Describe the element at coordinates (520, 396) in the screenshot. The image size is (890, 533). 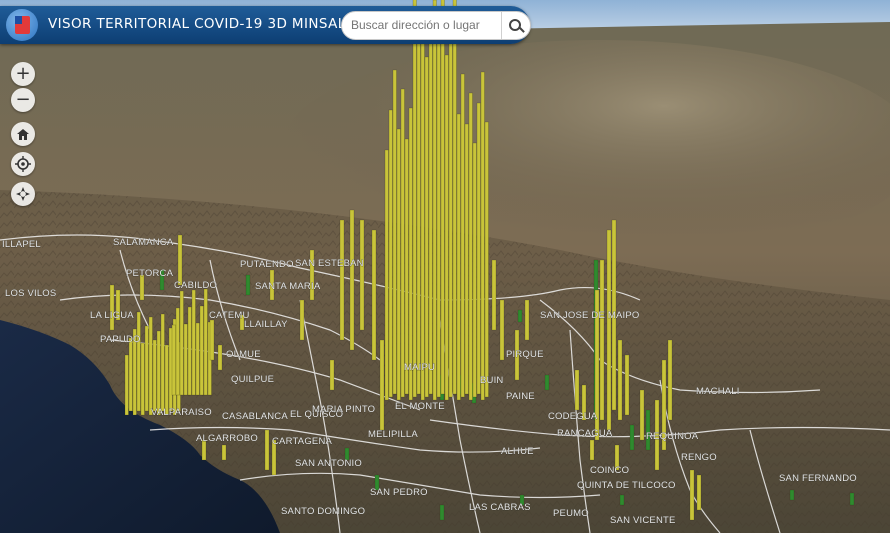
I see `place-label: PAINE` at that location.